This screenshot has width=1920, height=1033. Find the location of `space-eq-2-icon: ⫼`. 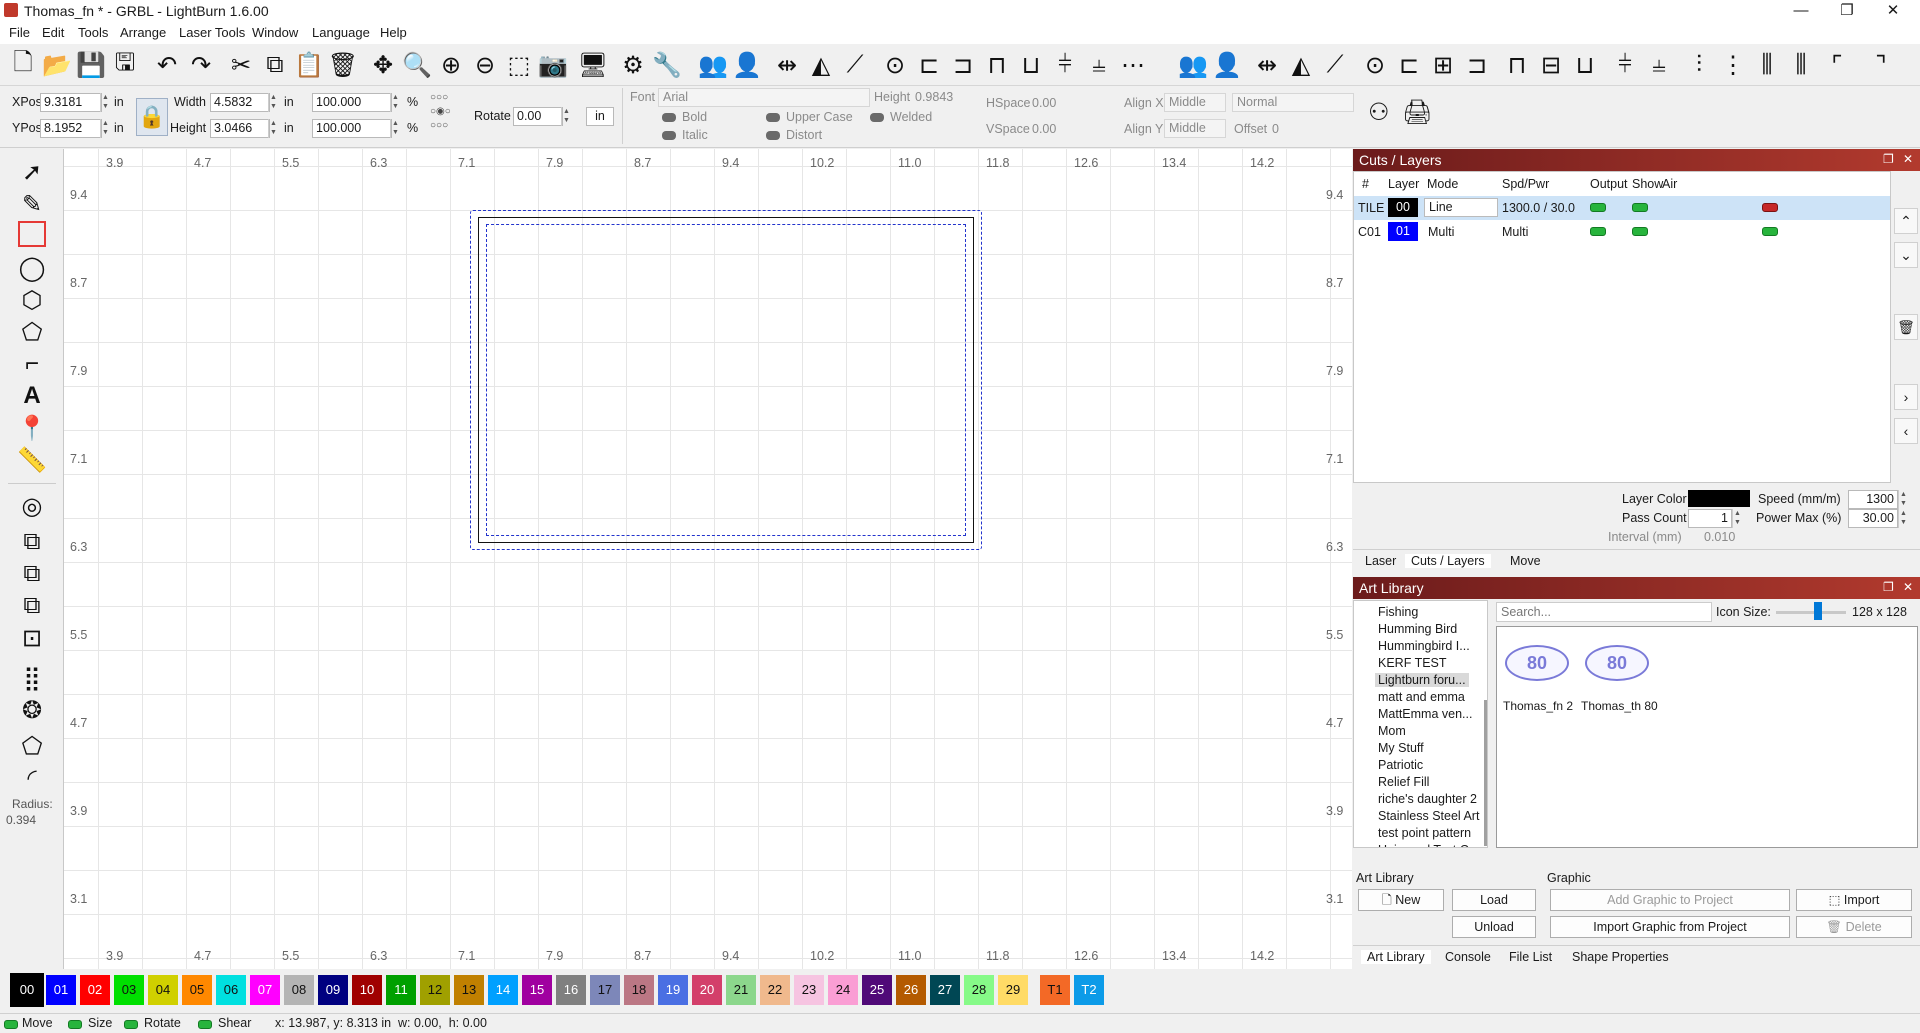

space-eq-2-icon: ⫼ is located at coordinates (1801, 65).